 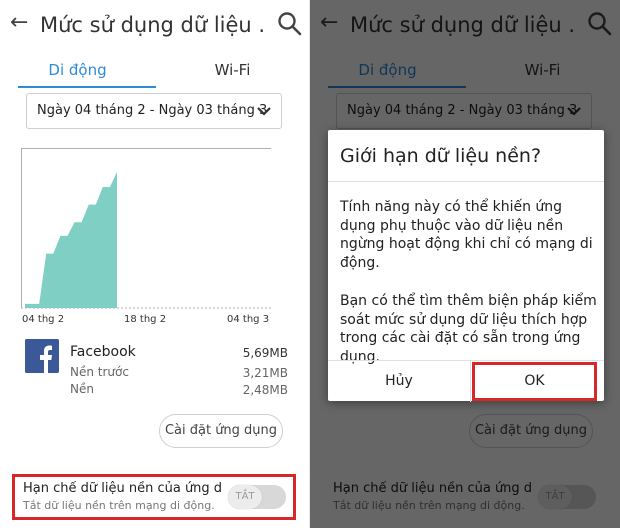 I want to click on tab-mobile: Di động, so click(x=77, y=70).